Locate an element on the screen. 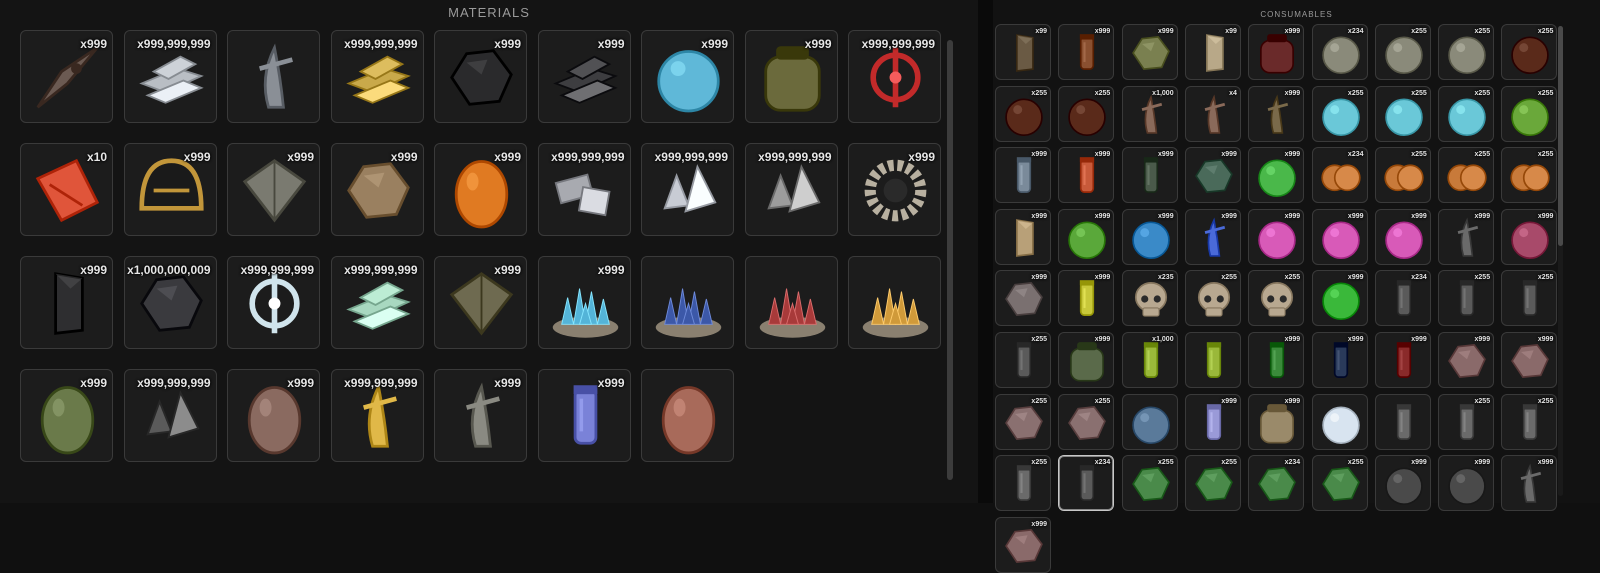 This screenshot has height=573, width=1600. consumables-slot-stone-head: x999 is located at coordinates (1023, 298).